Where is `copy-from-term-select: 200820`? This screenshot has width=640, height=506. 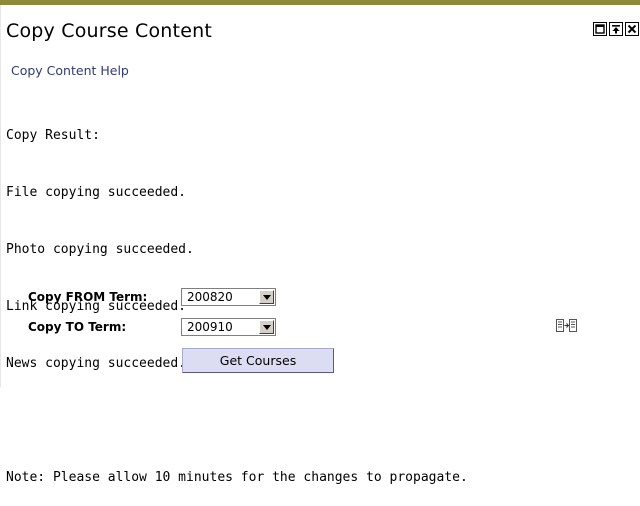
copy-from-term-select: 200820 is located at coordinates (228, 297).